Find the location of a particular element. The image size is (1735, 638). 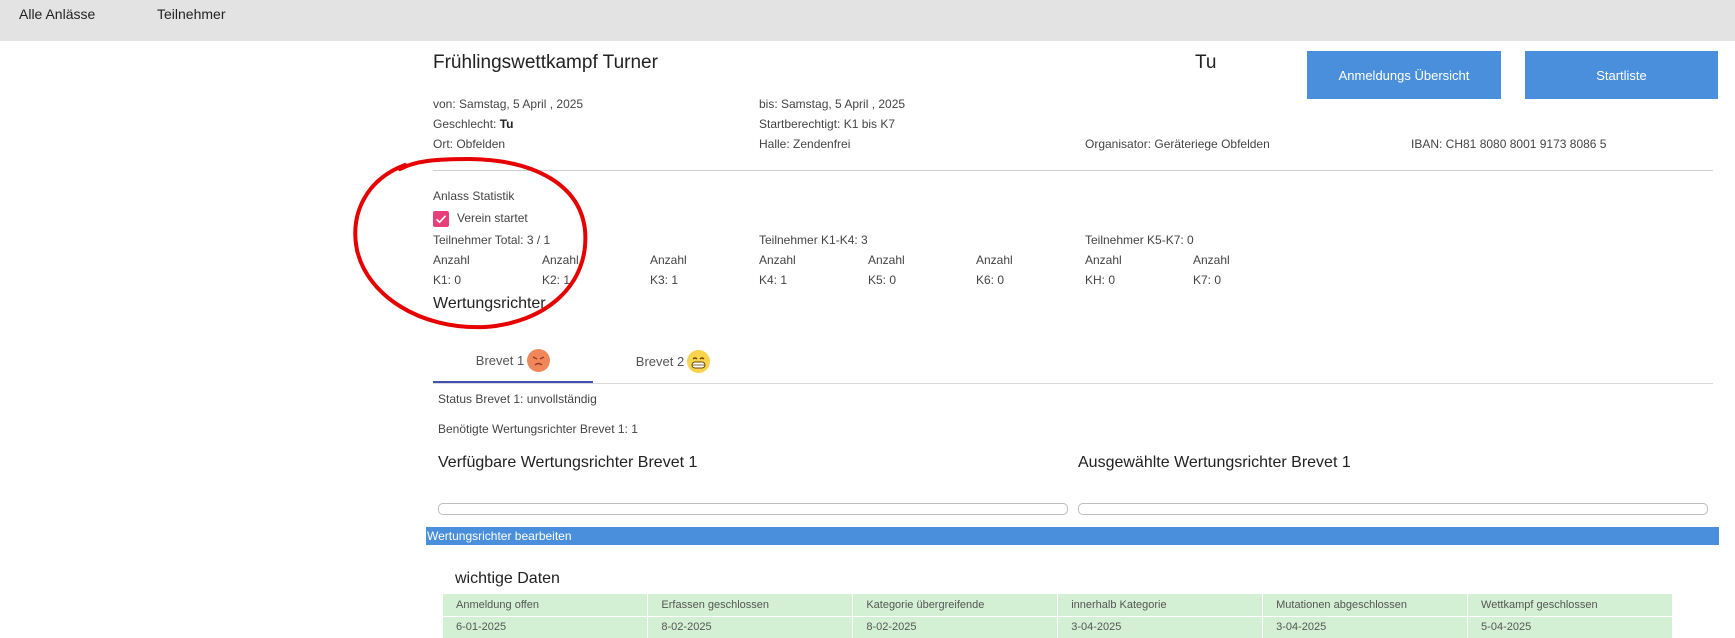

event-gender: Geschlecht: Tu is located at coordinates (473, 124).